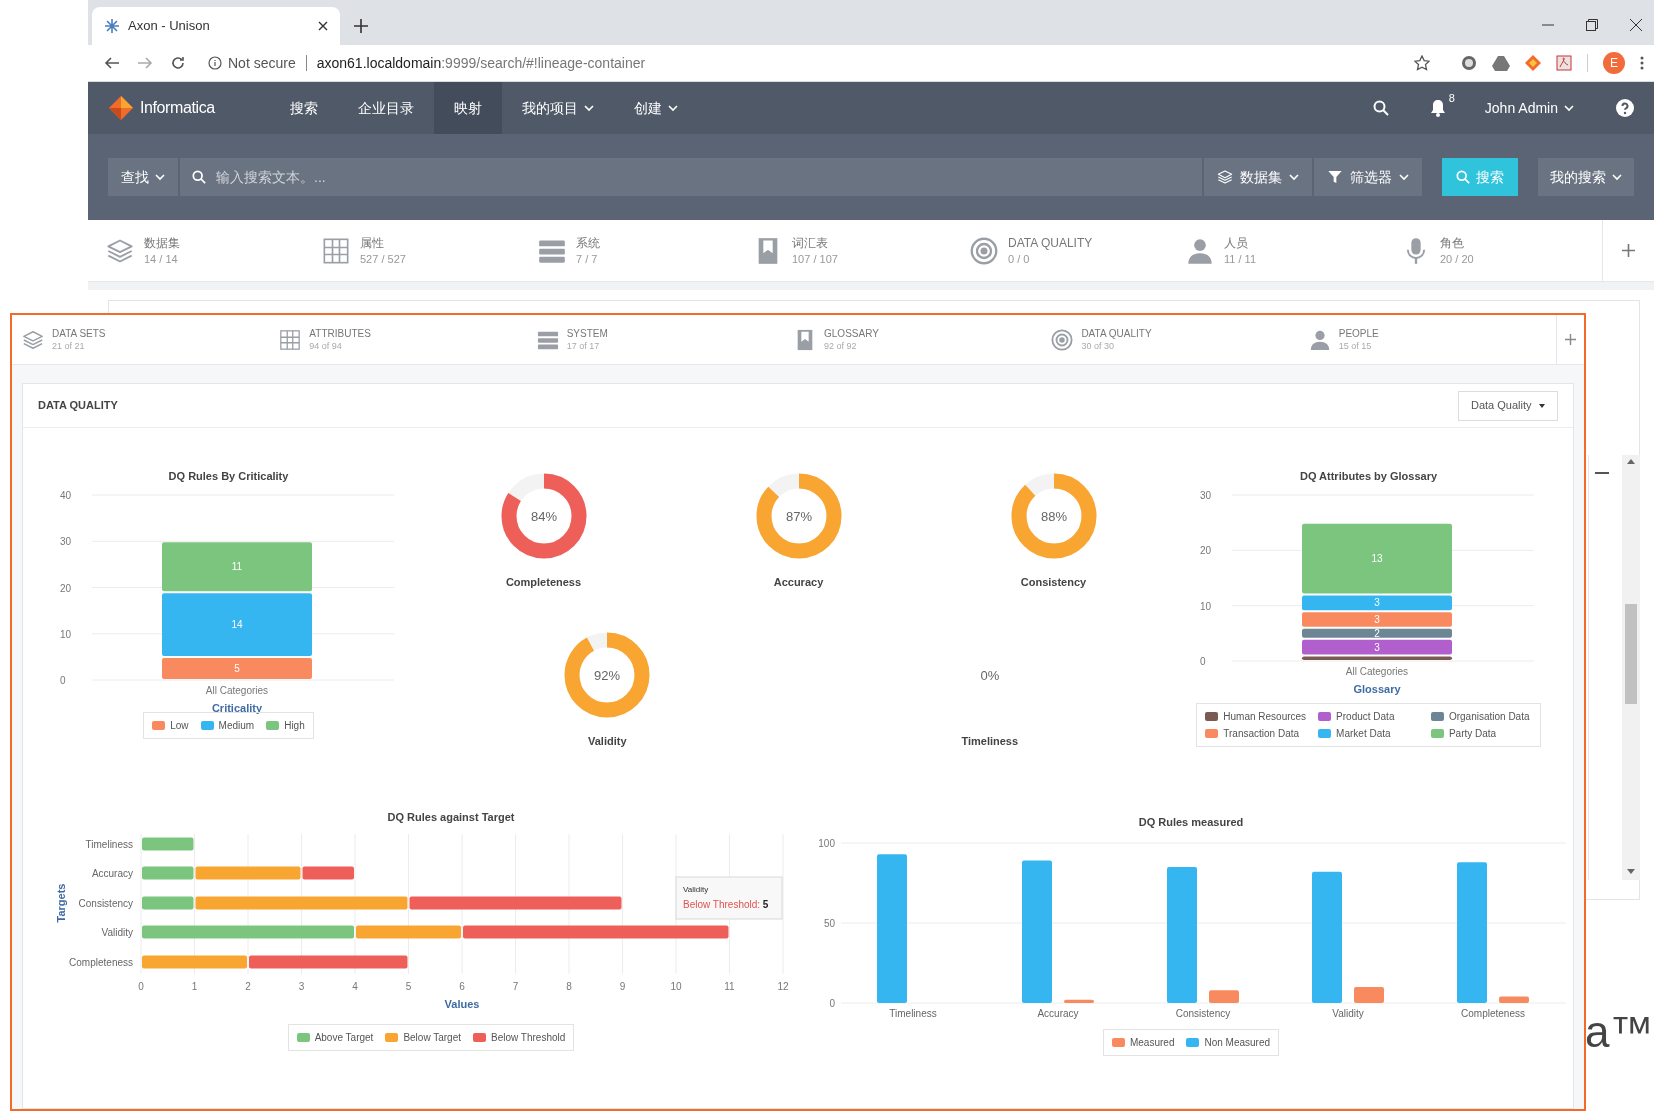  What do you see at coordinates (569, 986) in the screenshot?
I see `axis-tick-label: 8` at bounding box center [569, 986].